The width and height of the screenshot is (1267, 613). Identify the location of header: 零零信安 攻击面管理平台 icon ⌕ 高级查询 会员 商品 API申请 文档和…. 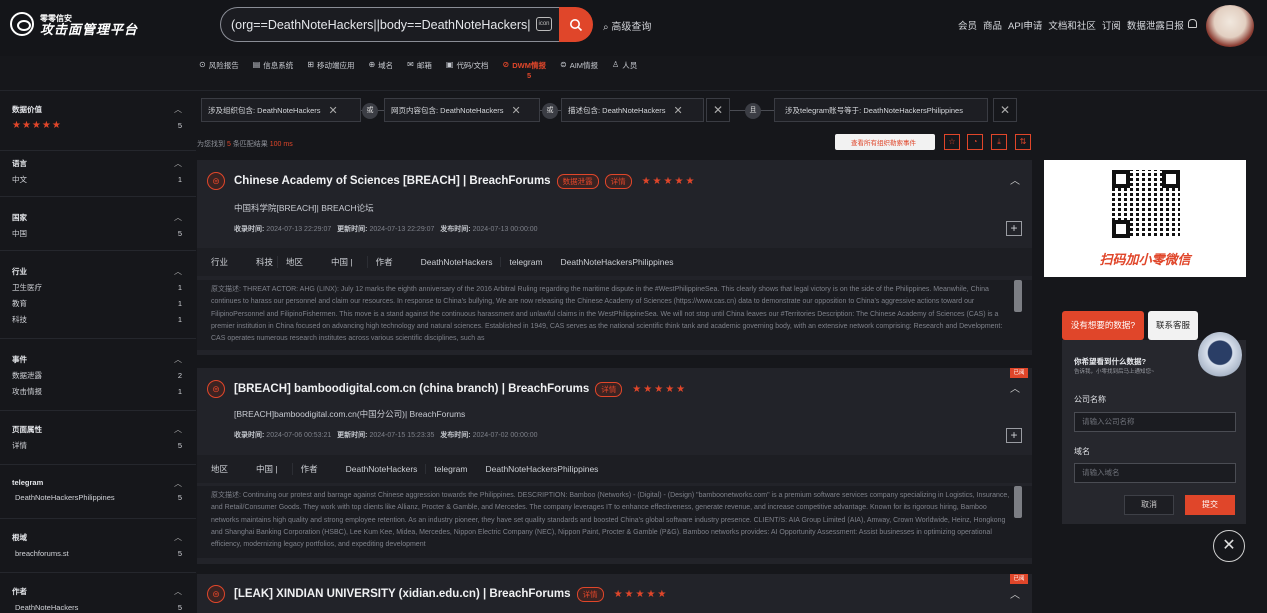
(633, 28).